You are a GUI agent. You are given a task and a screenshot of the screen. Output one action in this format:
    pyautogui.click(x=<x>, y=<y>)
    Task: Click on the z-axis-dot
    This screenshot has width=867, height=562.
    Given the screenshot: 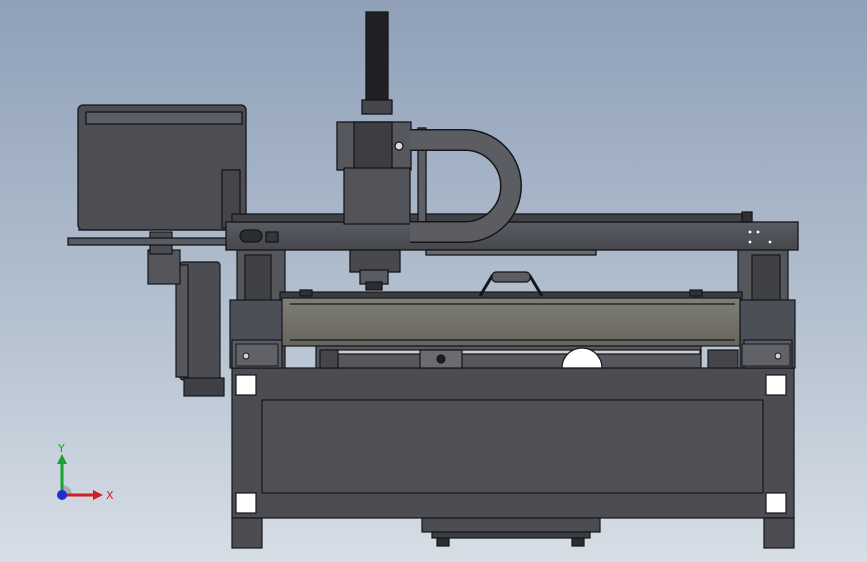 What is the action you would take?
    pyautogui.click(x=62, y=495)
    